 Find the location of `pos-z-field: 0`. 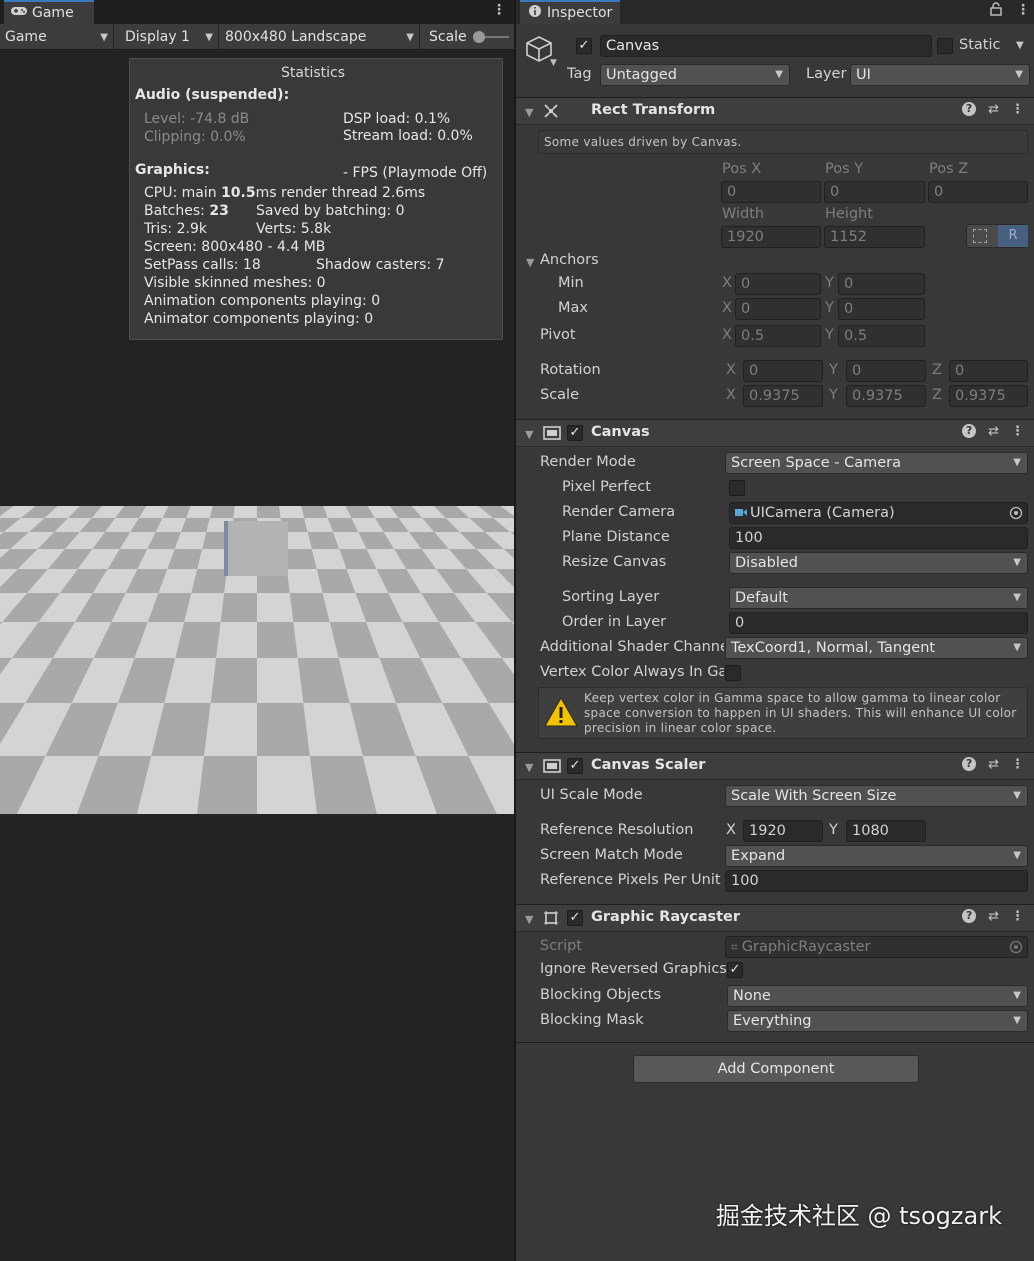

pos-z-field: 0 is located at coordinates (978, 192).